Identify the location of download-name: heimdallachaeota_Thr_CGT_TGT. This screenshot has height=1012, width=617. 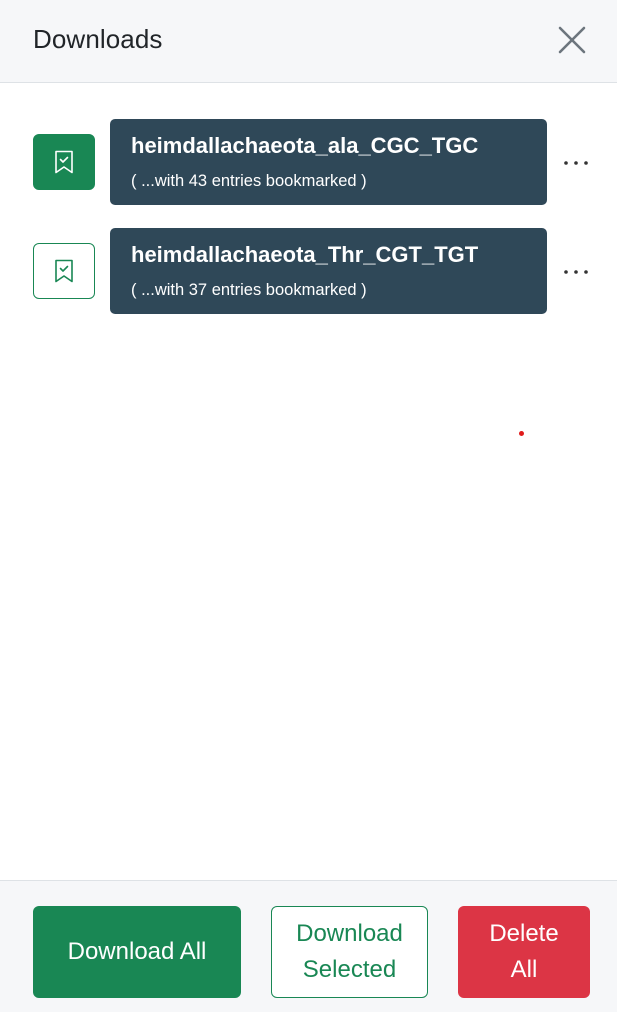
(305, 254).